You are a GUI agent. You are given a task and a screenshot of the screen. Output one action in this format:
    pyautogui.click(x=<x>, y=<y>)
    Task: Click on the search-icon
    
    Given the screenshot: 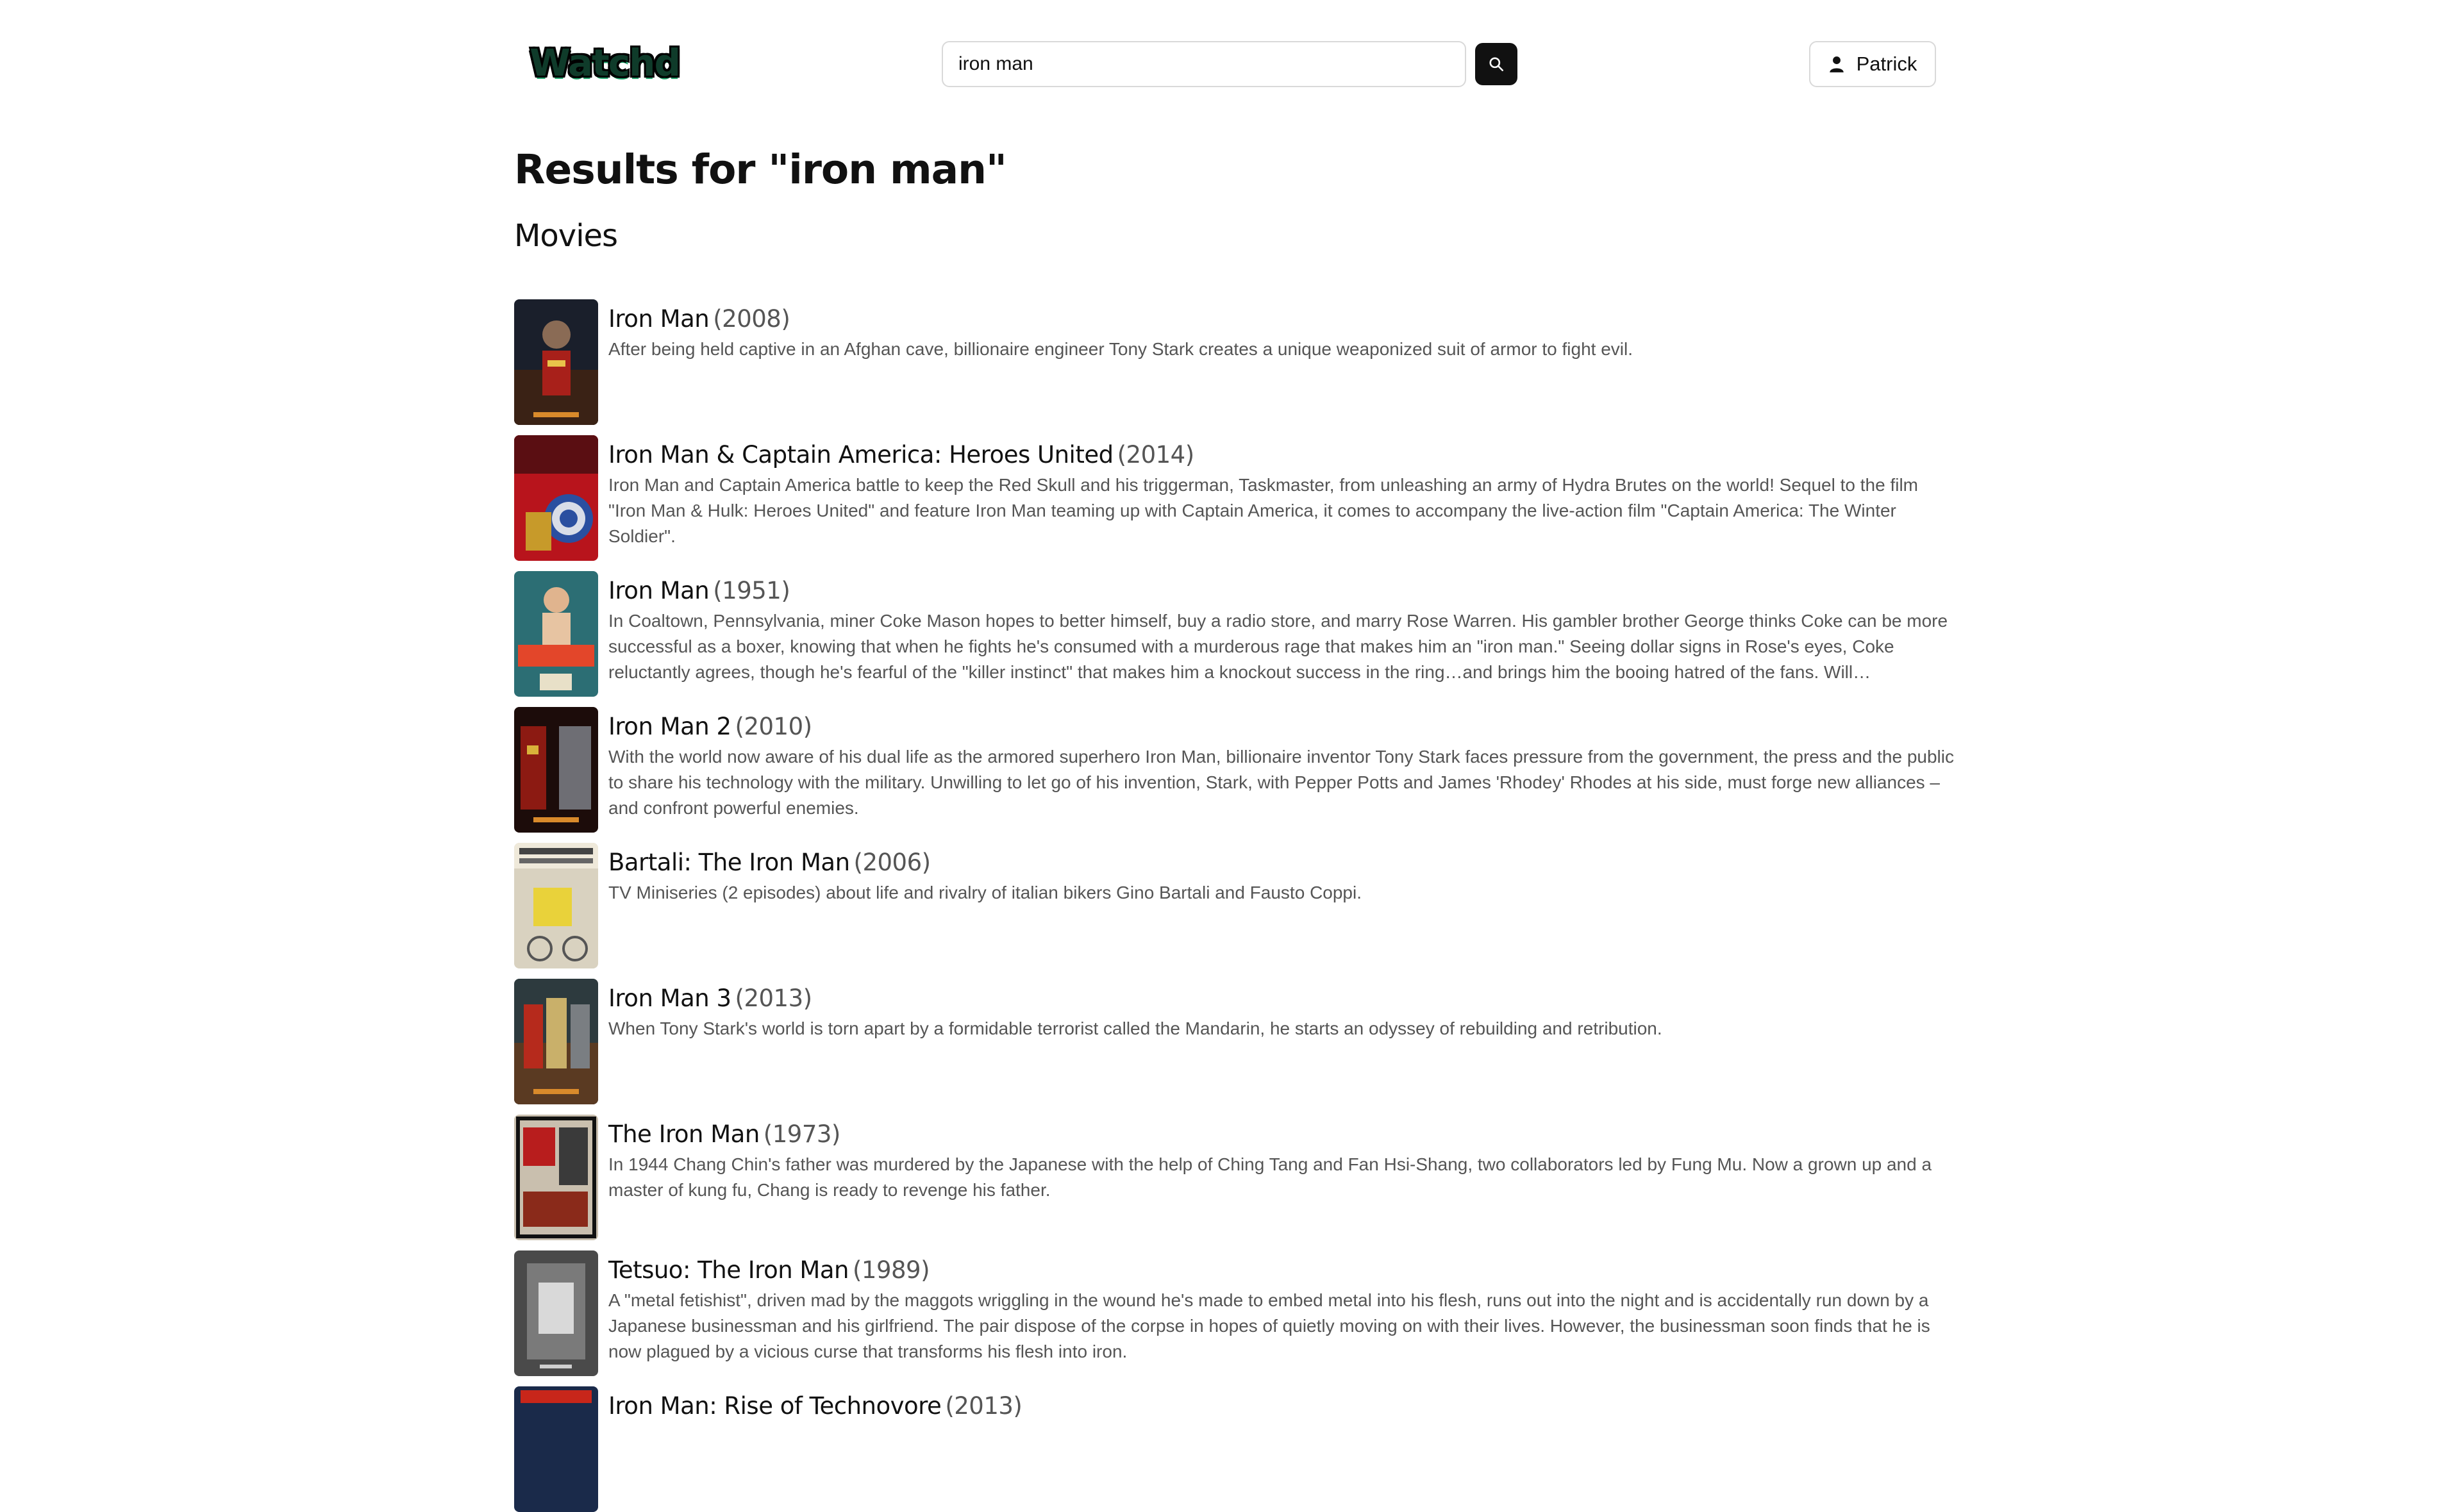 What is the action you would take?
    pyautogui.click(x=1496, y=64)
    